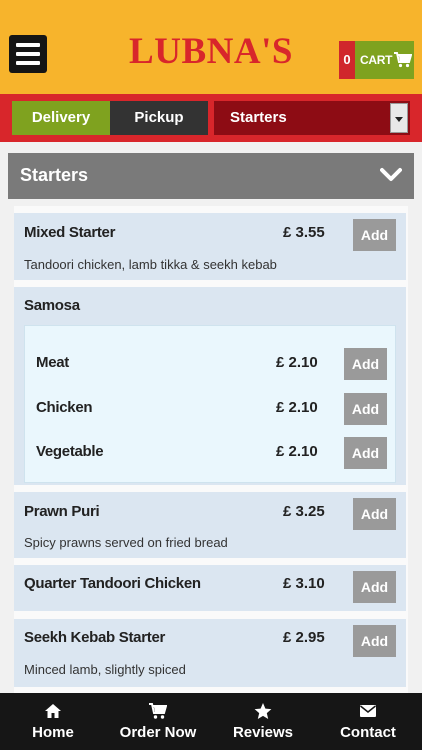  What do you see at coordinates (368, 711) in the screenshot?
I see `envelope-icon` at bounding box center [368, 711].